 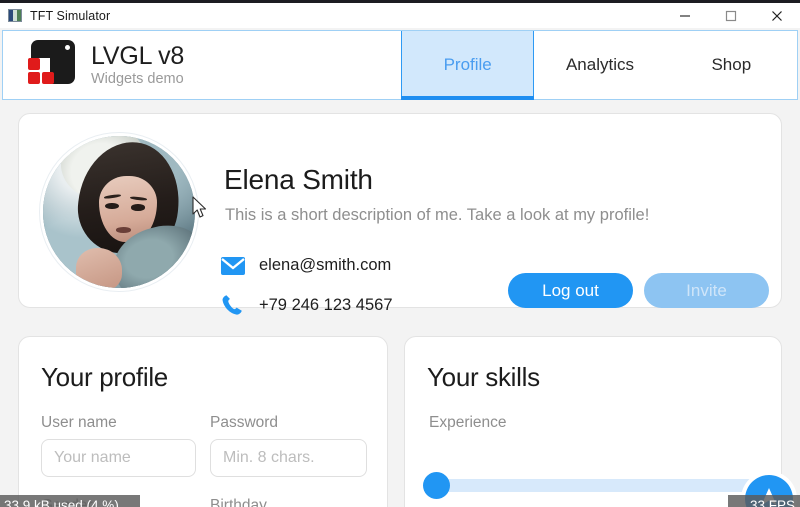 What do you see at coordinates (436, 485) in the screenshot?
I see `experience-slider-knob` at bounding box center [436, 485].